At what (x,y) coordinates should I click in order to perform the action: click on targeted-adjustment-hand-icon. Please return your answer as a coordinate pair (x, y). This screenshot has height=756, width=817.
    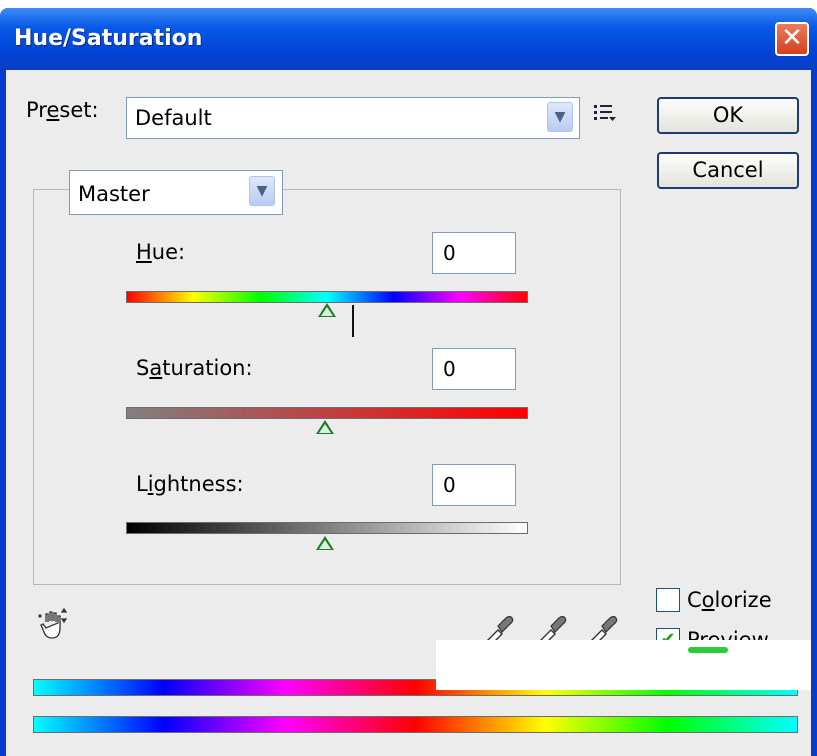
    Looking at the image, I should click on (54, 625).